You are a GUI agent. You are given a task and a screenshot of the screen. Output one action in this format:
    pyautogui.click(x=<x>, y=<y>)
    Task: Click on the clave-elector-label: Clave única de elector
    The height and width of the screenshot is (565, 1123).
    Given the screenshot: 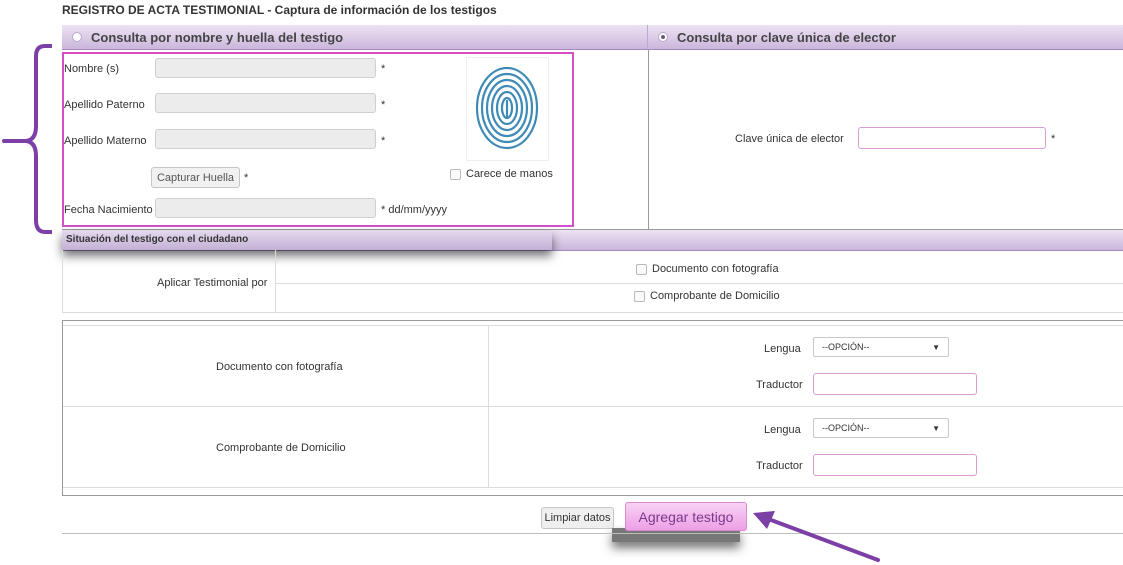 What is the action you would take?
    pyautogui.click(x=789, y=139)
    